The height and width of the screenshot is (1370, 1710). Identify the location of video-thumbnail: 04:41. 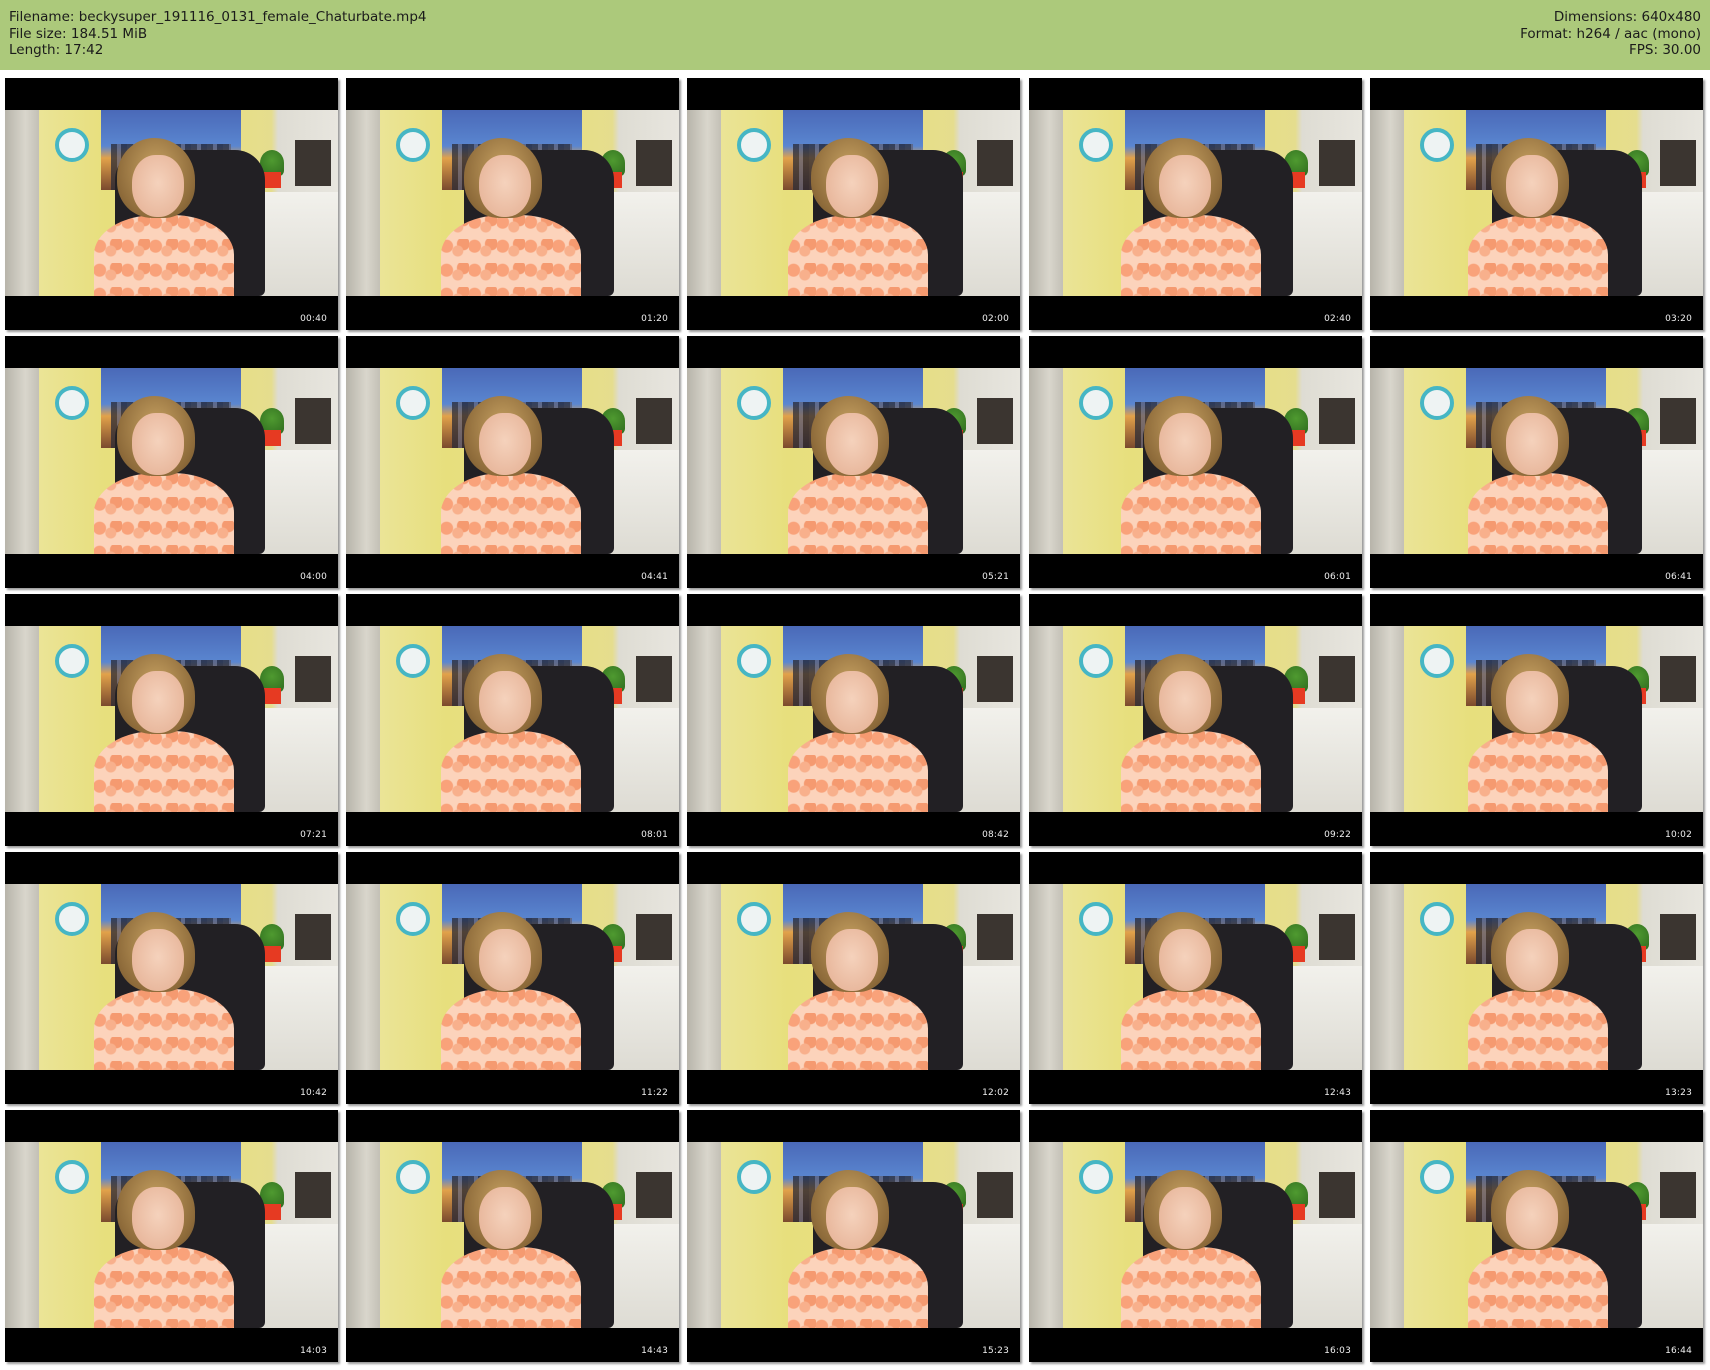
(512, 462).